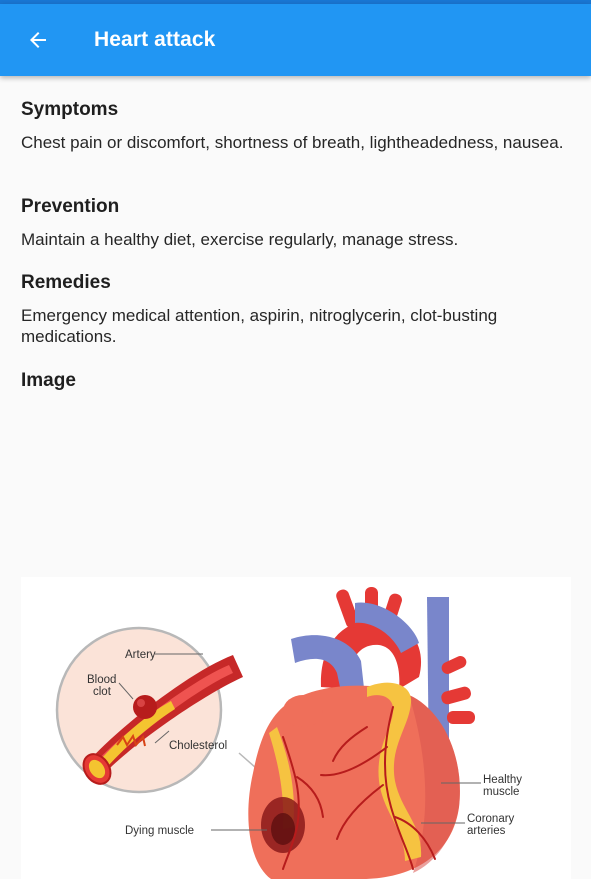 The height and width of the screenshot is (879, 591). Describe the element at coordinates (101, 680) in the screenshot. I see `label-blood-clot-line1: Blood` at that location.